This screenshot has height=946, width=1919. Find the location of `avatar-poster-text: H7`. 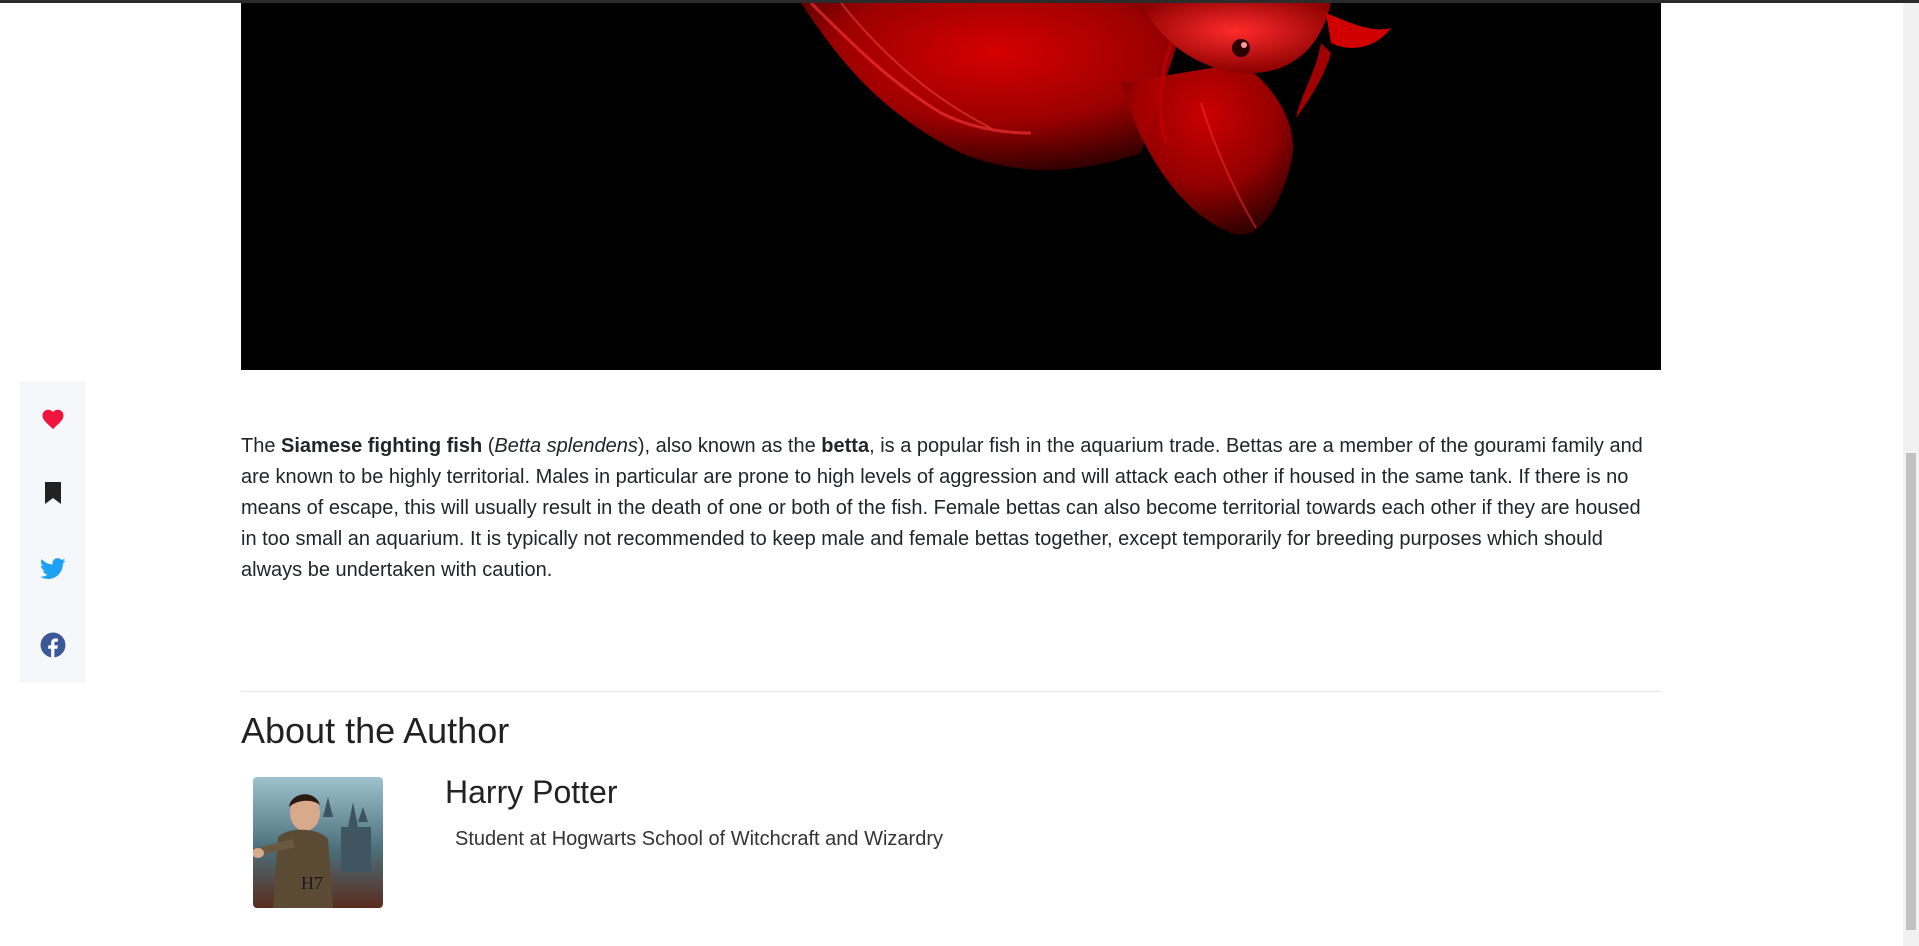

avatar-poster-text: H7 is located at coordinates (312, 883).